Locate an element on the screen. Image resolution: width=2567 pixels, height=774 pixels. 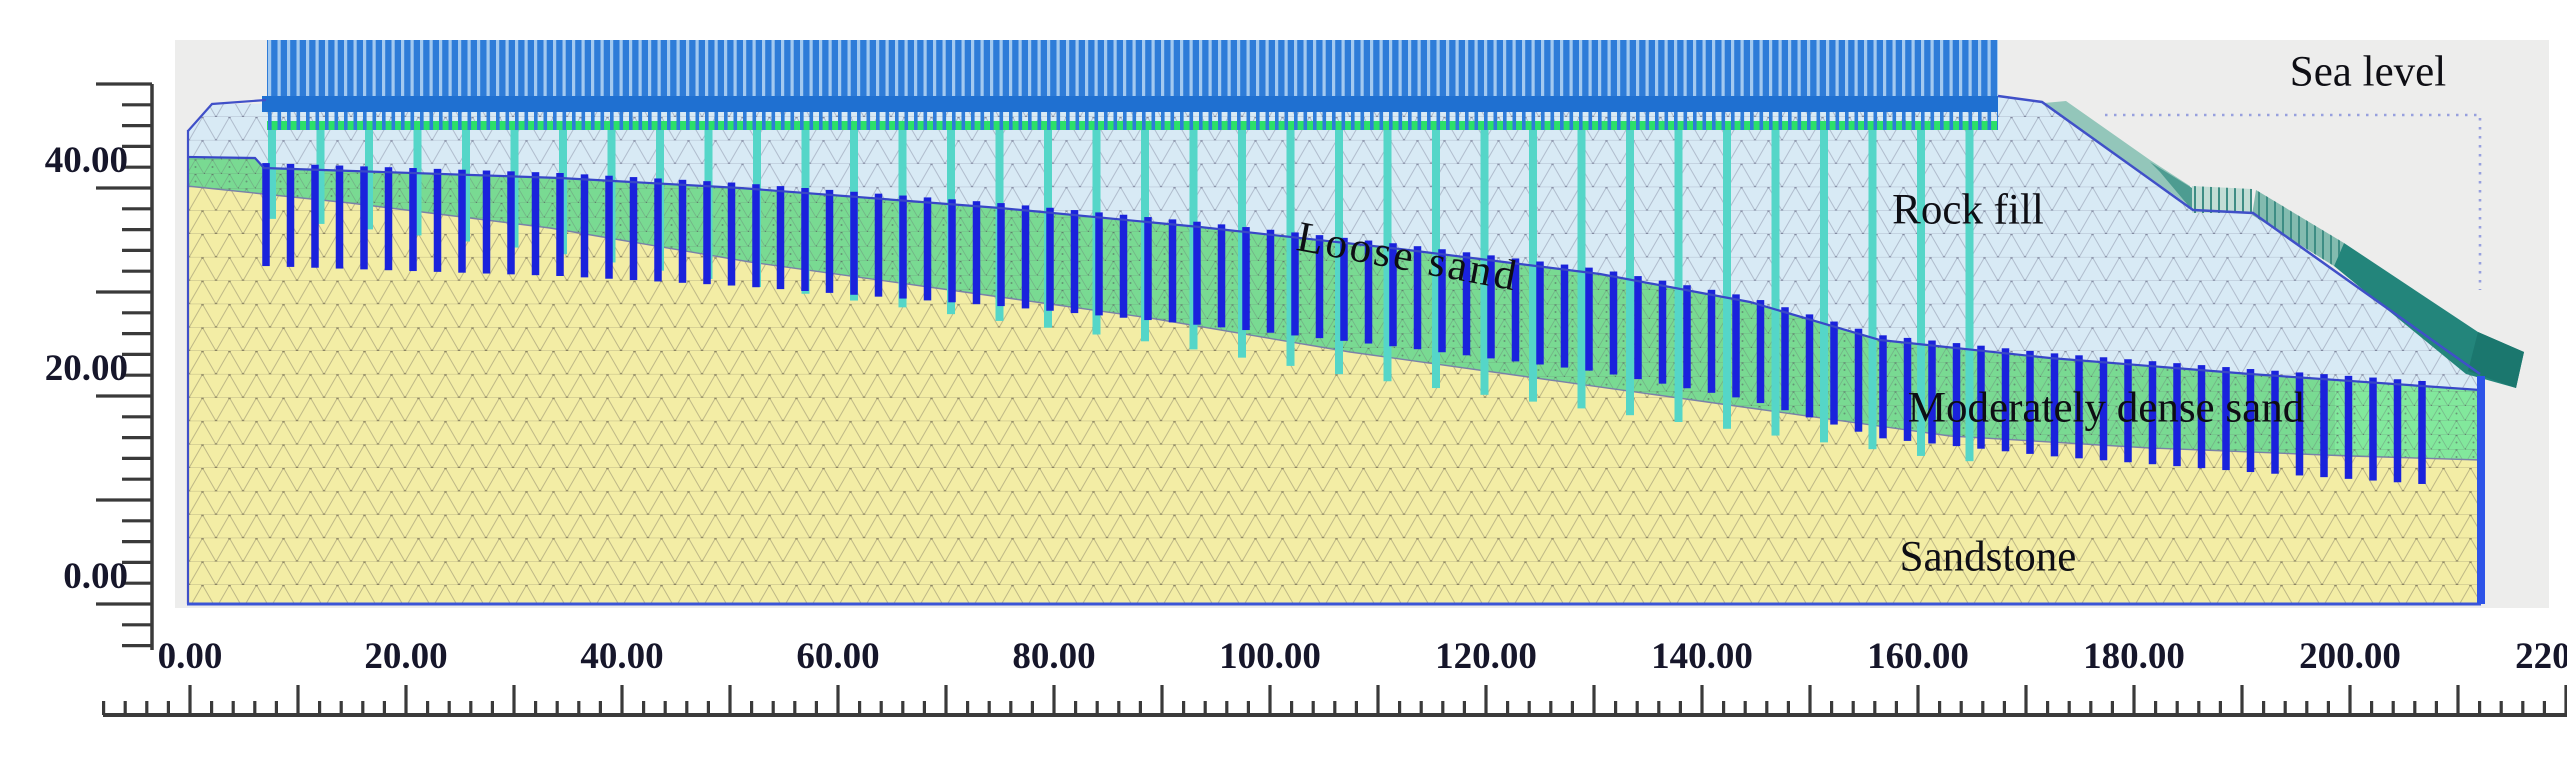
x-axis-label: 120.00 is located at coordinates (1486, 656).